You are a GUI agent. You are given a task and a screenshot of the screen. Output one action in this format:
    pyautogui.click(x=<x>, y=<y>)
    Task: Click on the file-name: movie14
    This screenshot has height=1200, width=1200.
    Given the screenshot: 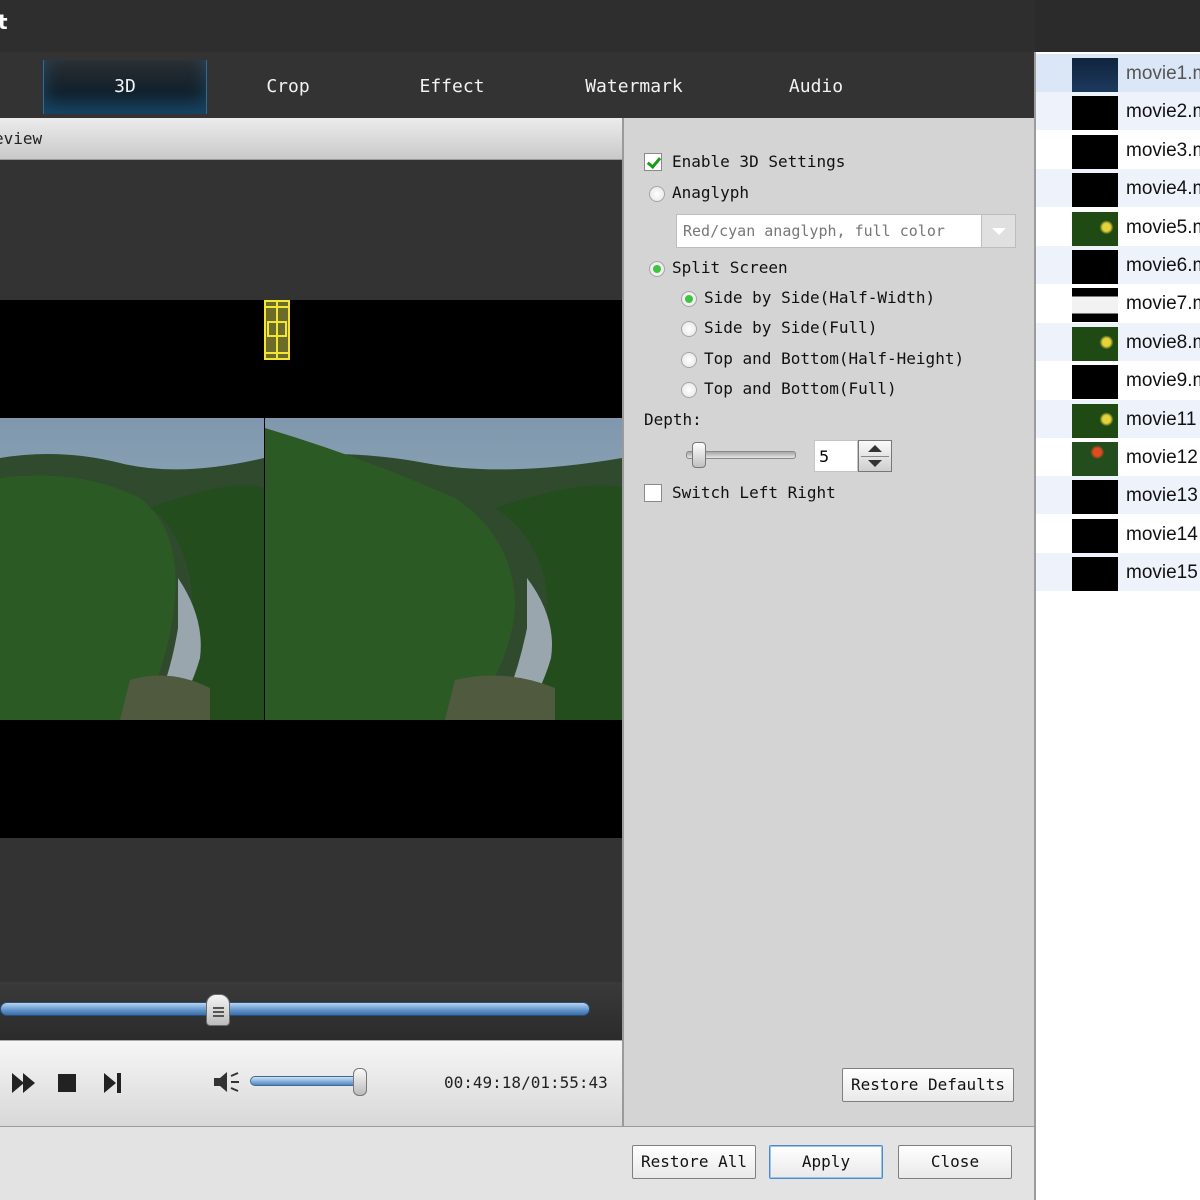 What is the action you would take?
    pyautogui.click(x=1162, y=534)
    